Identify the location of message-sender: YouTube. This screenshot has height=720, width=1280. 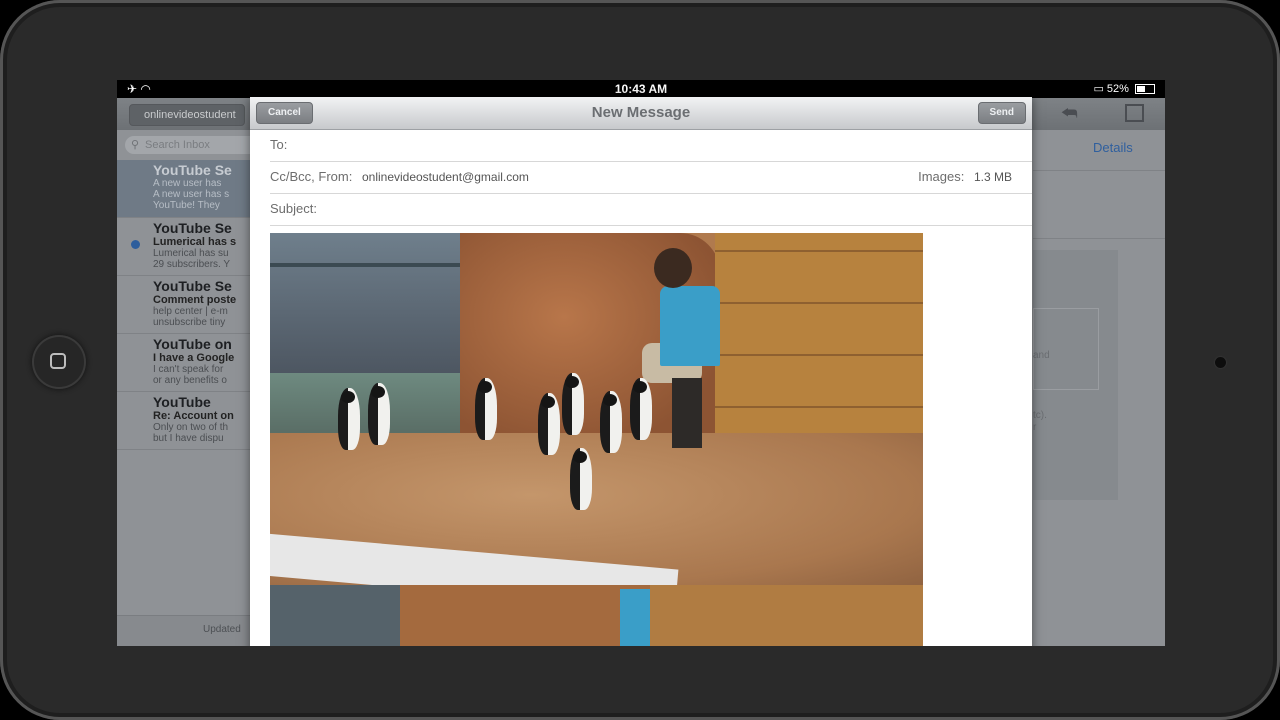
(182, 402).